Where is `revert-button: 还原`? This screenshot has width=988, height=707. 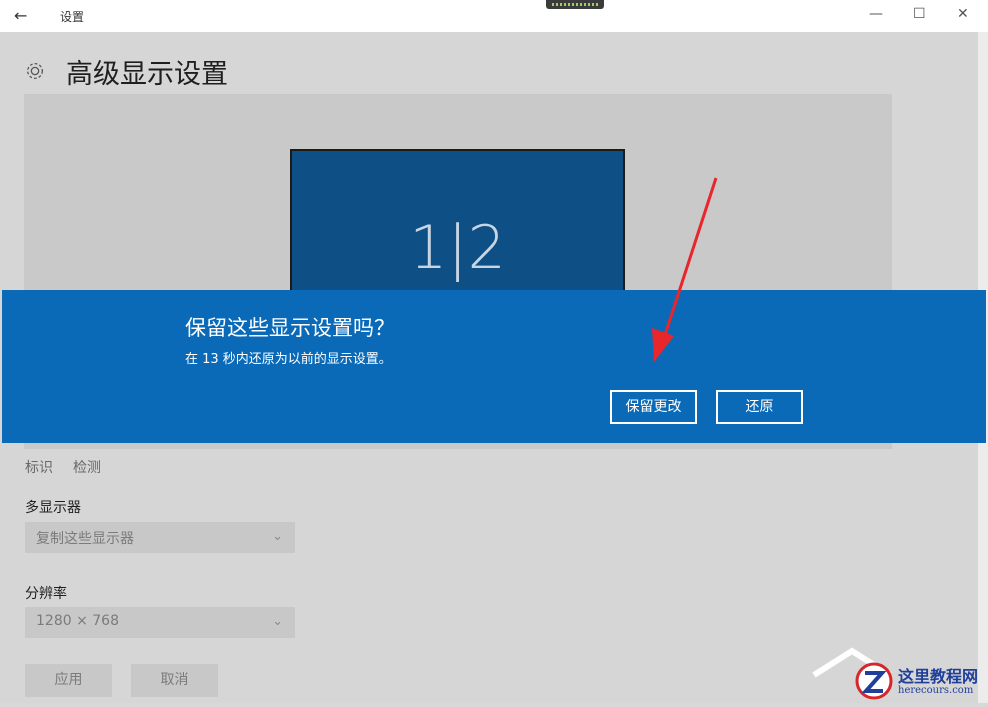 revert-button: 还原 is located at coordinates (759, 407).